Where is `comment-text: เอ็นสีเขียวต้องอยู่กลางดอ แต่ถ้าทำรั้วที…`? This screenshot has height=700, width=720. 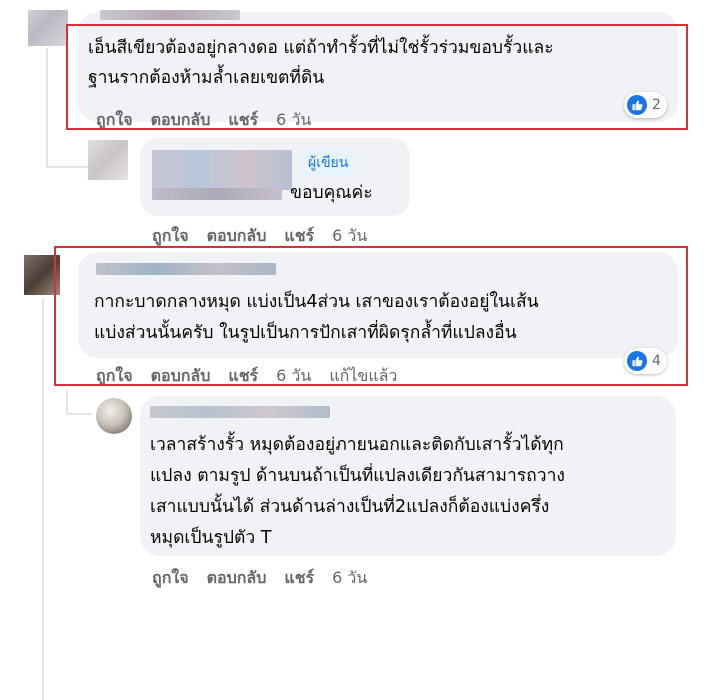 comment-text: เอ็นสีเขียวต้องอยู่กลางดอ แต่ถ้าทำรั้วที… is located at coordinates (321, 48).